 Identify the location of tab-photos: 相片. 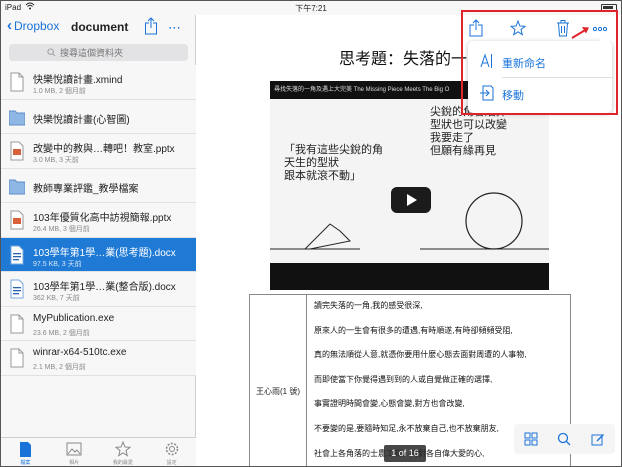
(74, 452).